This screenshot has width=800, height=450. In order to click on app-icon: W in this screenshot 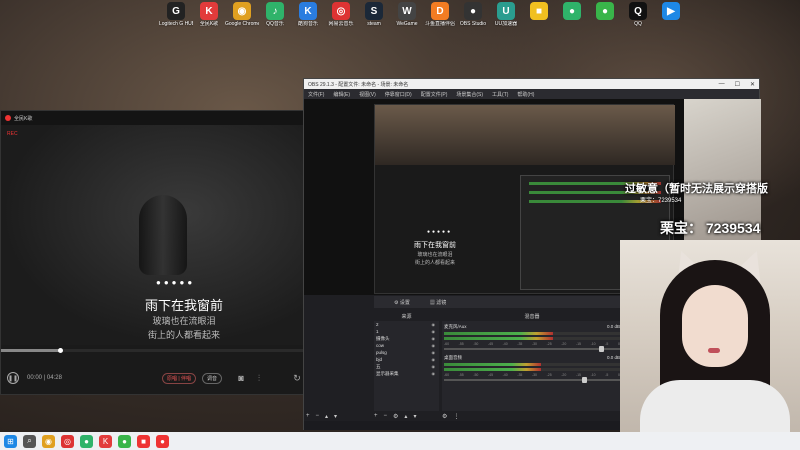, I will do `click(407, 11)`.